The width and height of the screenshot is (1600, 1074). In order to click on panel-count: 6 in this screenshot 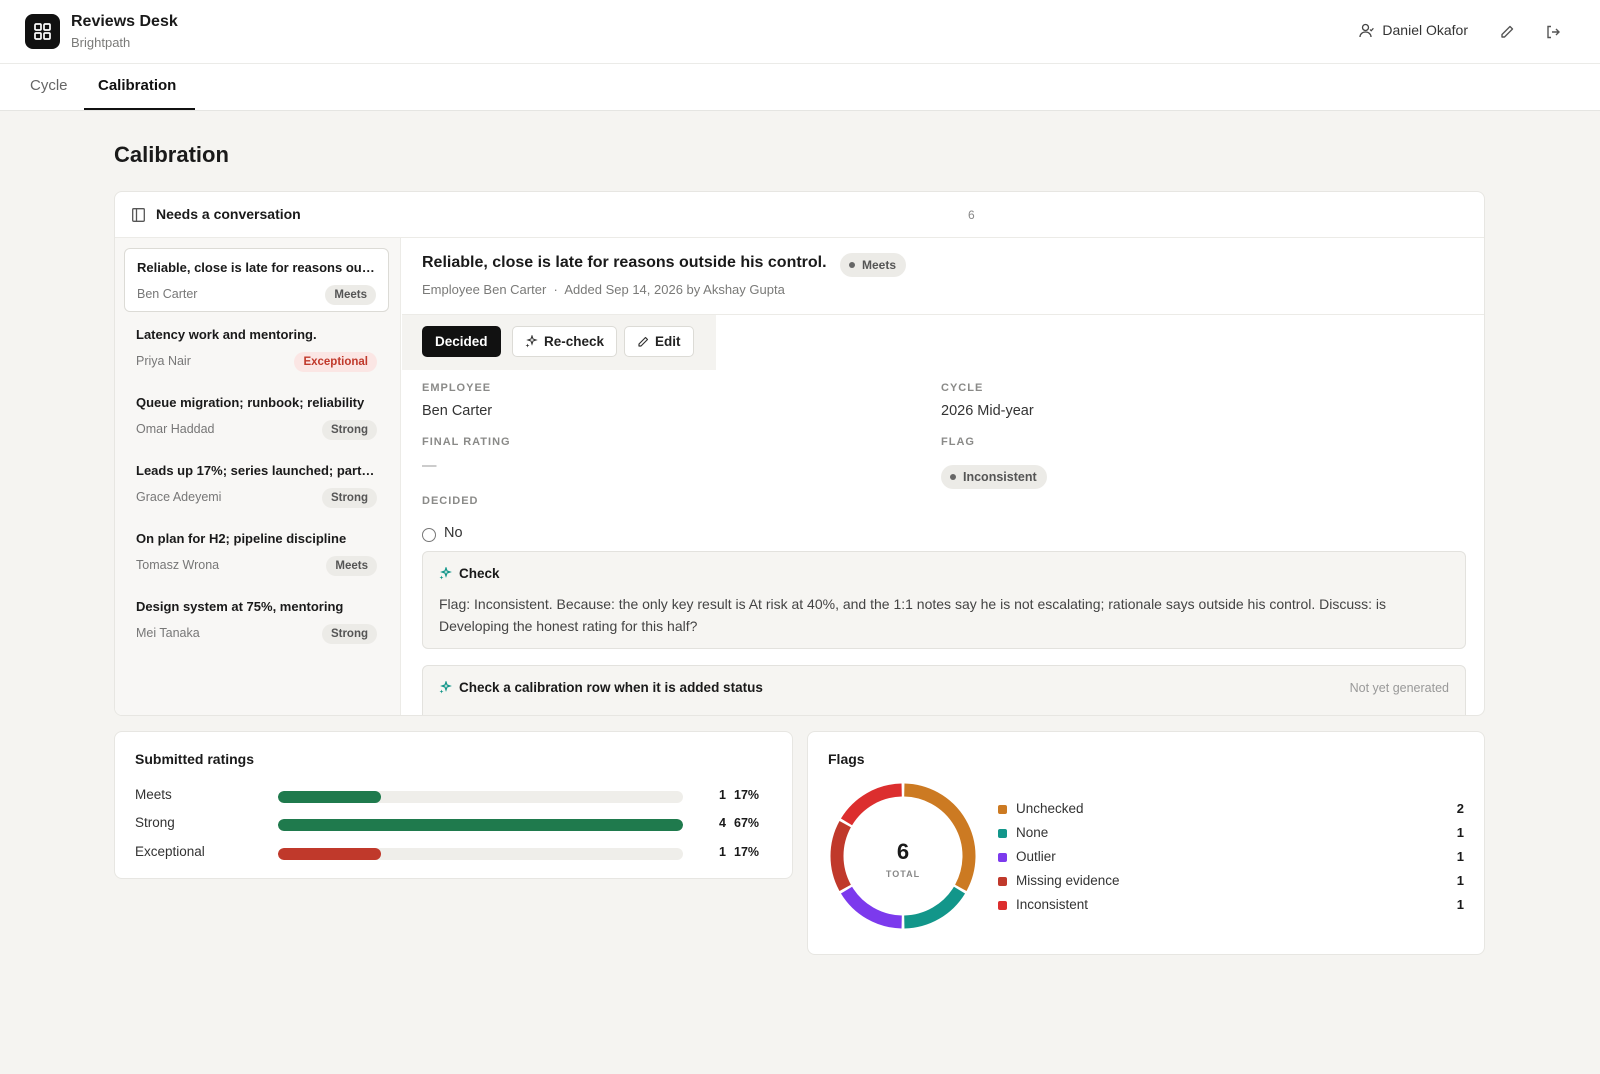, I will do `click(971, 215)`.